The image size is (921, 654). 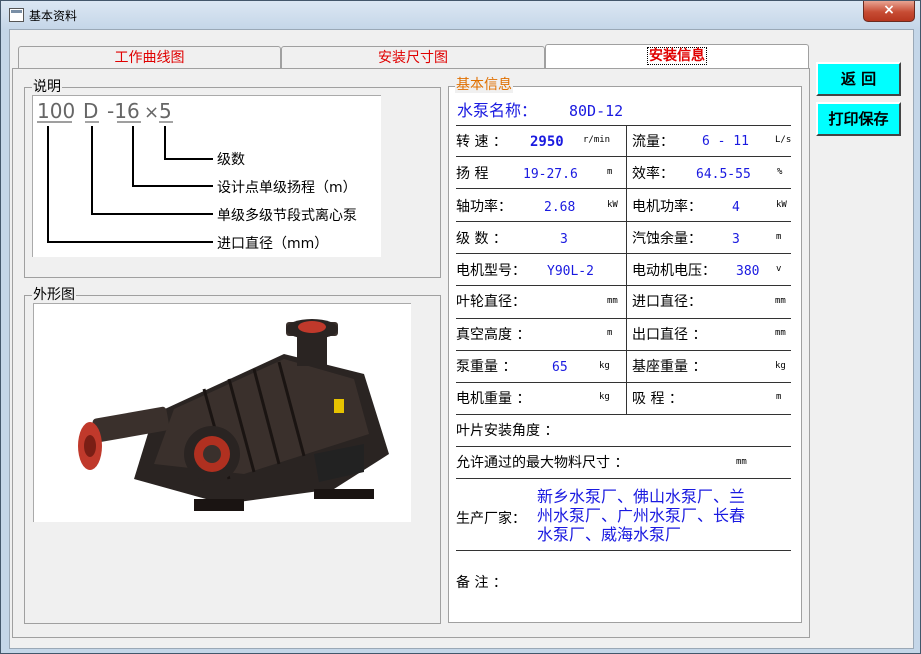 I want to click on suction-unit: m, so click(x=779, y=397).